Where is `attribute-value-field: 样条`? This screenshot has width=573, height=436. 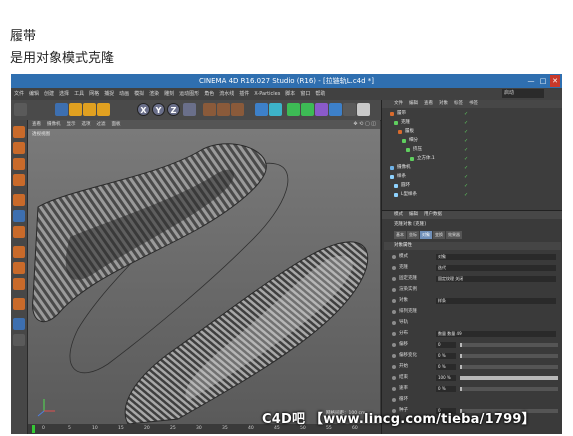 attribute-value-field: 样条 is located at coordinates (496, 301).